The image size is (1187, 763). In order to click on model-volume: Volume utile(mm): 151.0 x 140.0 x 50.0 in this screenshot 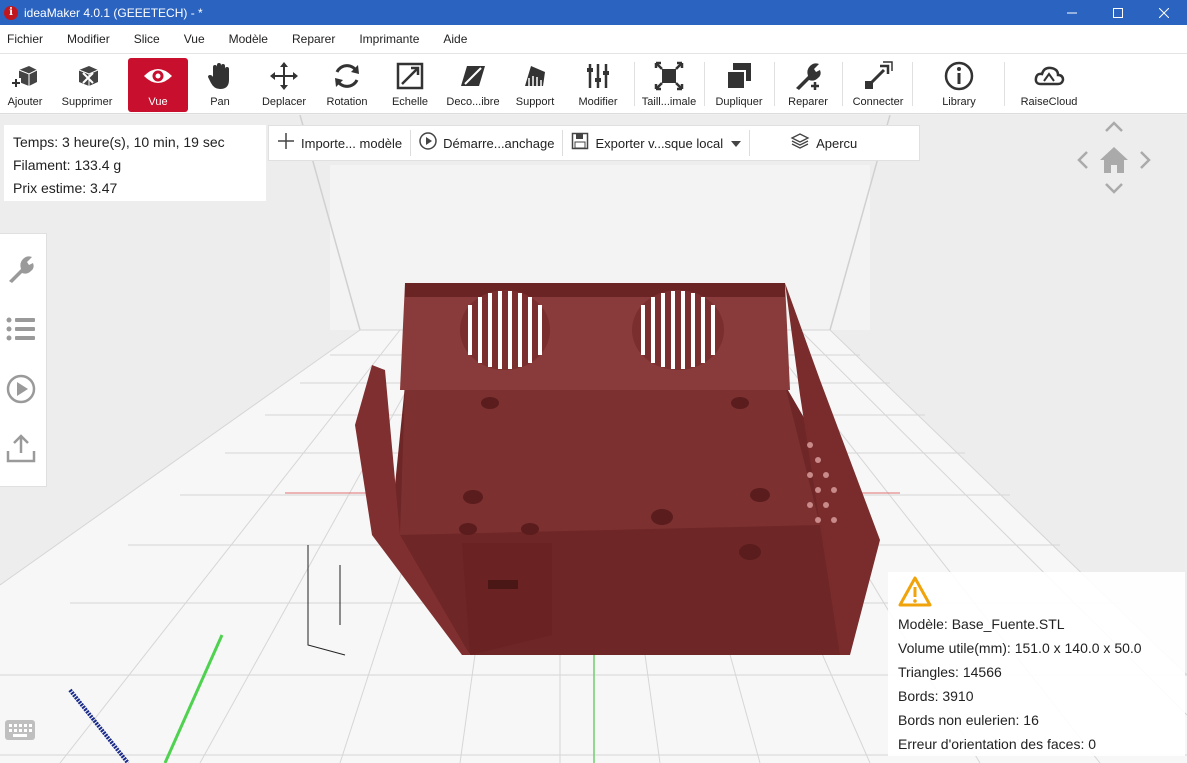, I will do `click(1020, 648)`.